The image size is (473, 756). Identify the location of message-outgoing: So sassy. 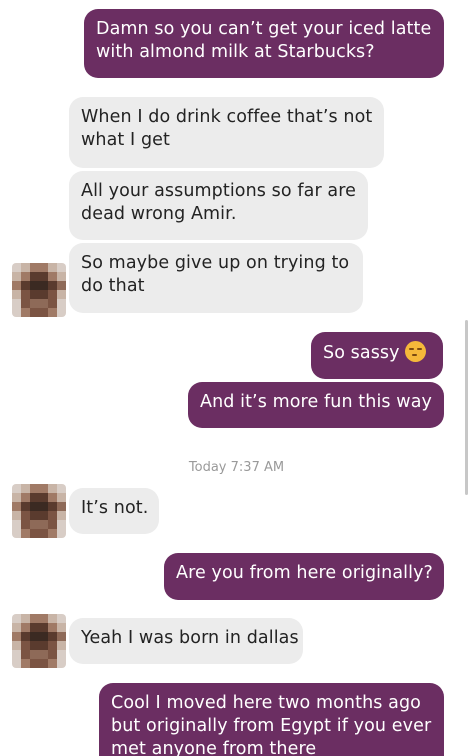
(377, 355).